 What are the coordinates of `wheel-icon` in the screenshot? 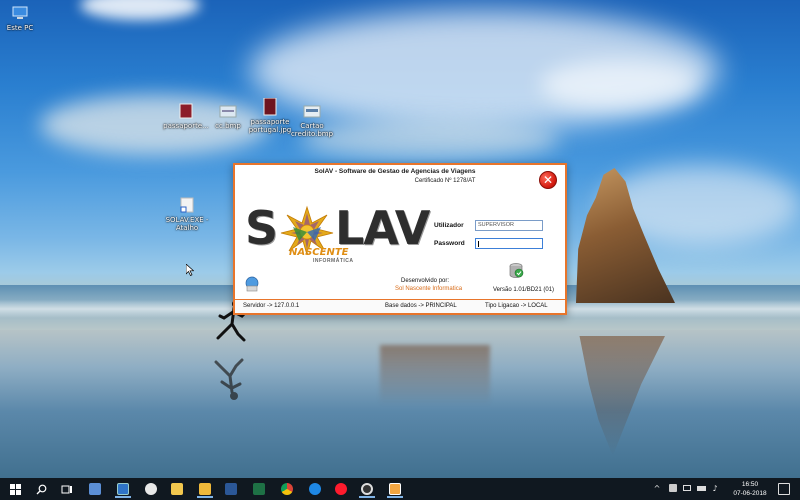 It's located at (367, 489).